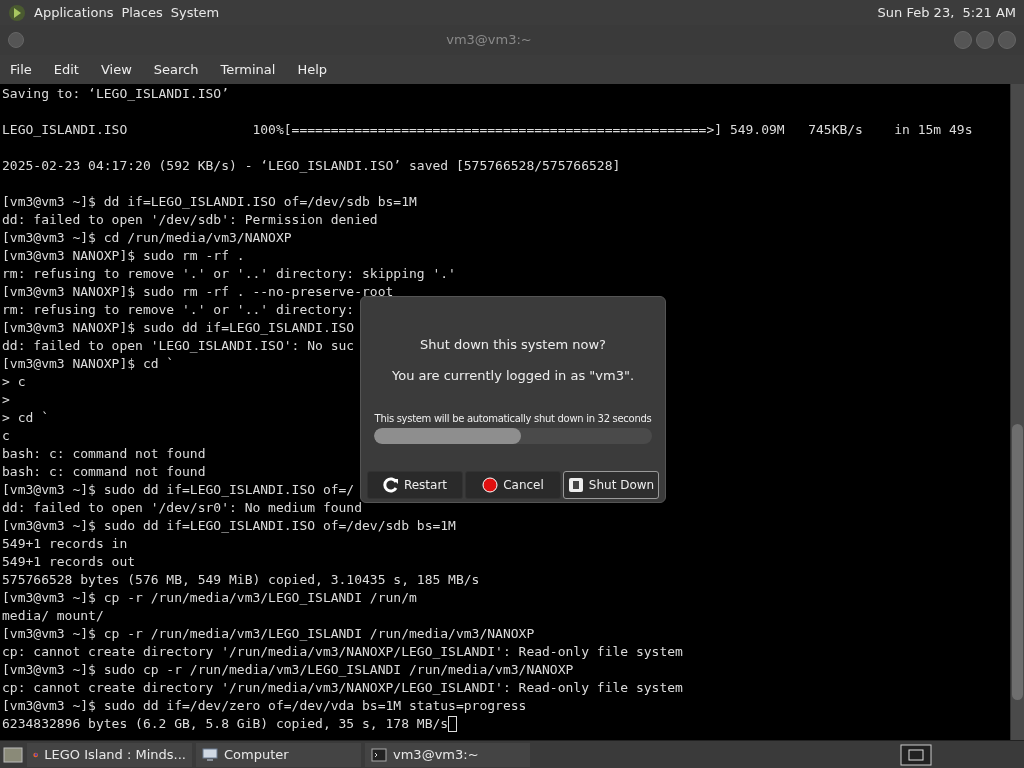 Image resolution: width=1024 pixels, height=768 pixels. Describe the element at coordinates (13, 754) in the screenshot. I see `show-desktop-icon` at that location.